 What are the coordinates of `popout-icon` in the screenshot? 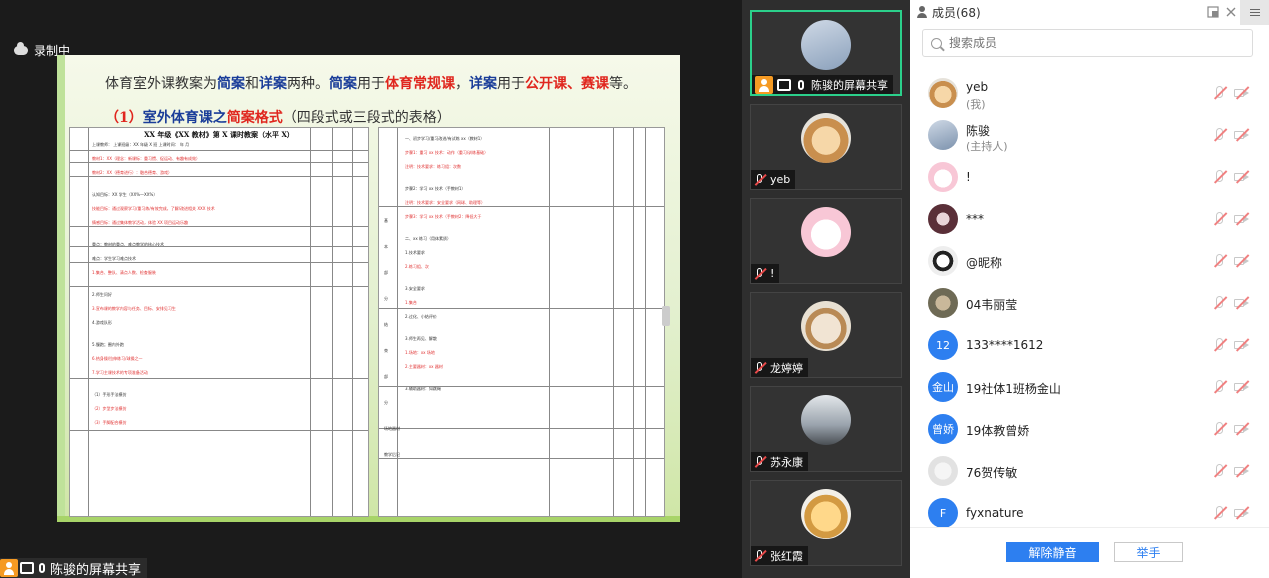 It's located at (1213, 11).